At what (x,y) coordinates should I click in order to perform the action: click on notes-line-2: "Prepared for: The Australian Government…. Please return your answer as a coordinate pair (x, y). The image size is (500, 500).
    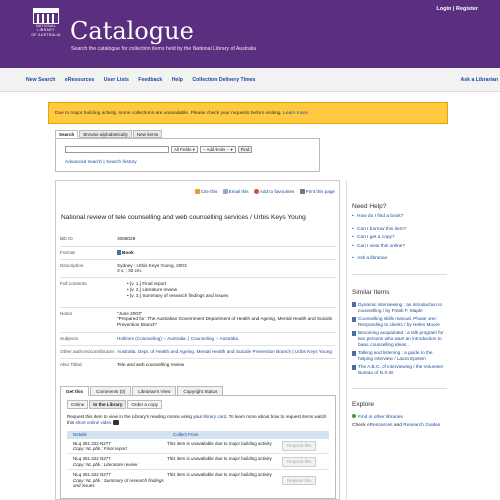
    Looking at the image, I should click on (225, 322).